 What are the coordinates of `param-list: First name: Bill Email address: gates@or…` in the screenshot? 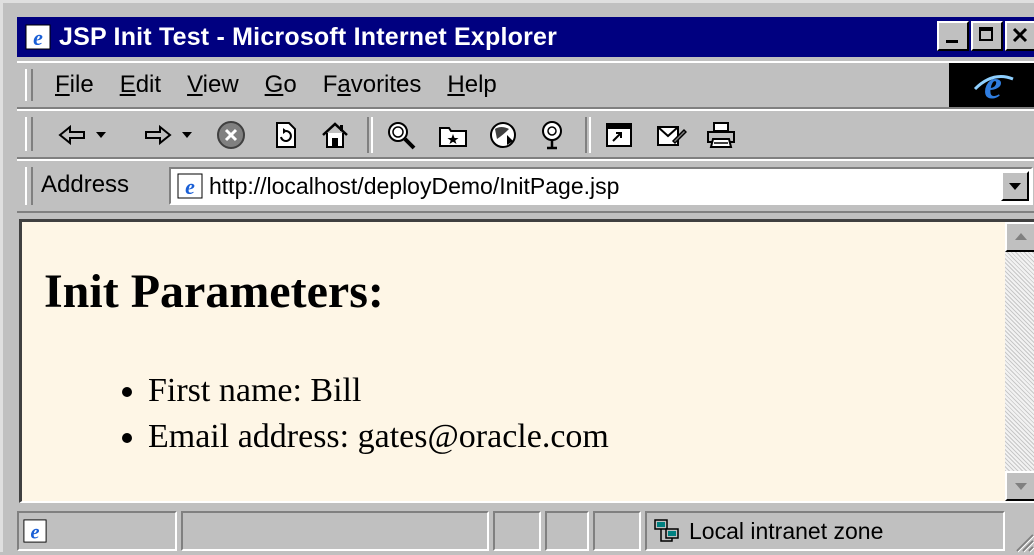 It's located at (358, 414).